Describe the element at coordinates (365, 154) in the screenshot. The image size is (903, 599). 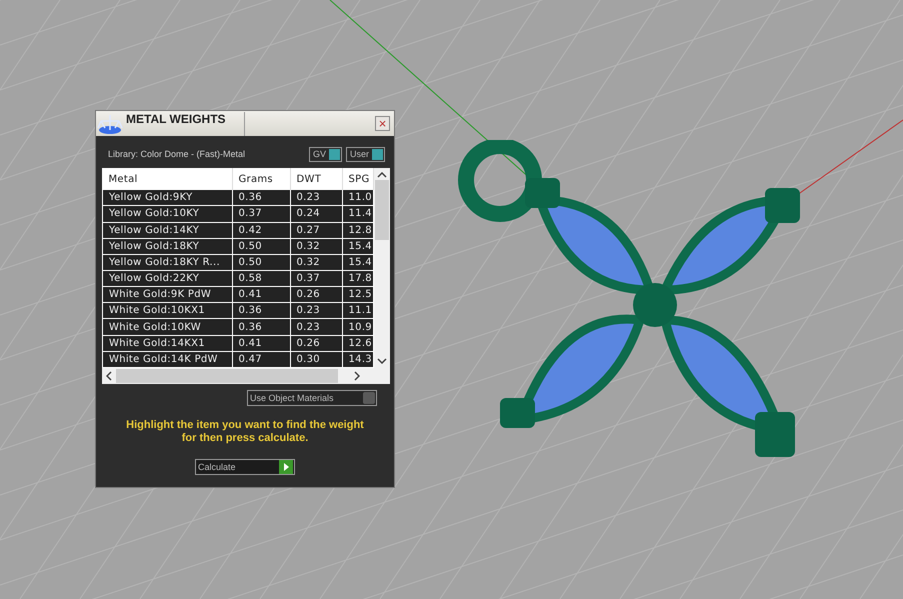
I see `mode-toggle: User` at that location.